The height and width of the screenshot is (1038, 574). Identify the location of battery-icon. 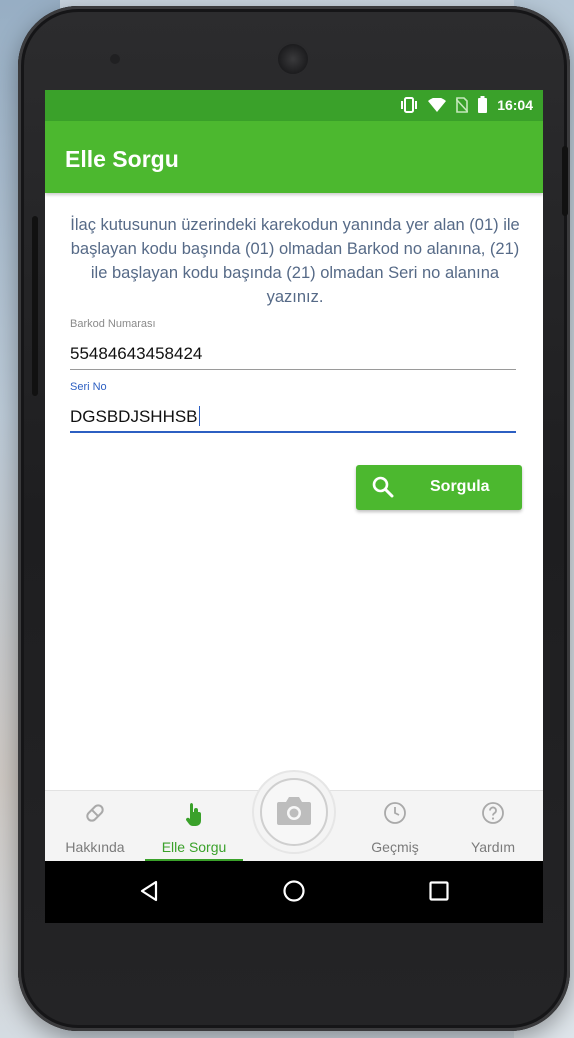
(483, 104).